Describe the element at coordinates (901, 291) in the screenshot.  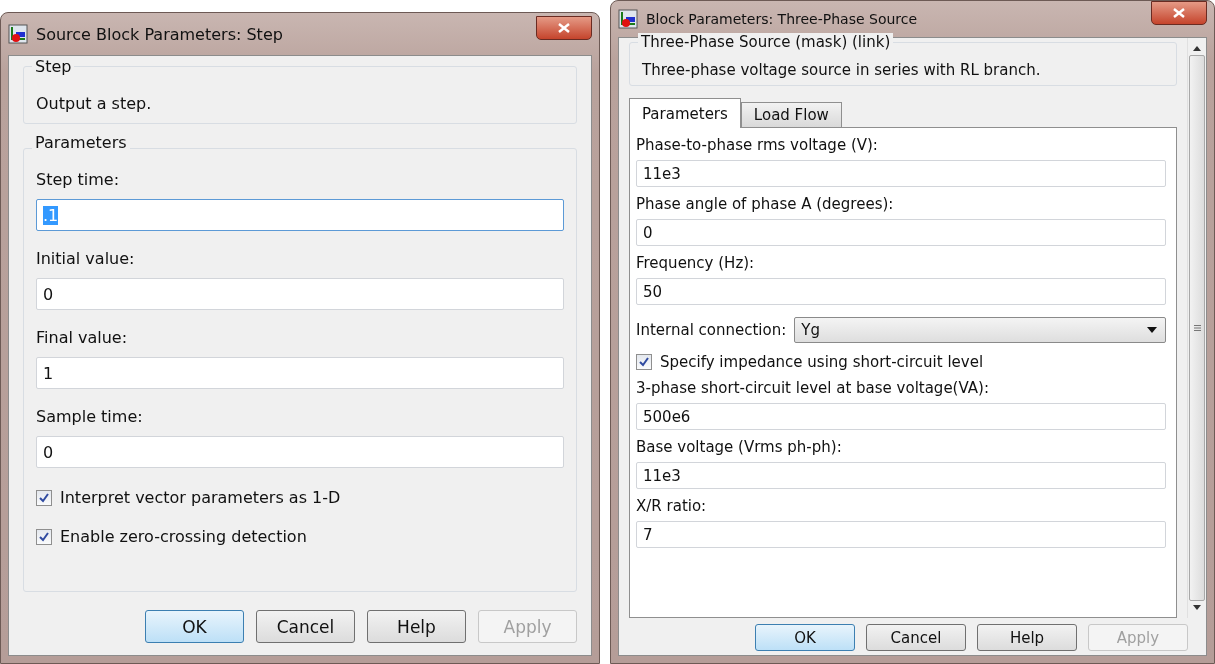
I see `input-field: 50` at that location.